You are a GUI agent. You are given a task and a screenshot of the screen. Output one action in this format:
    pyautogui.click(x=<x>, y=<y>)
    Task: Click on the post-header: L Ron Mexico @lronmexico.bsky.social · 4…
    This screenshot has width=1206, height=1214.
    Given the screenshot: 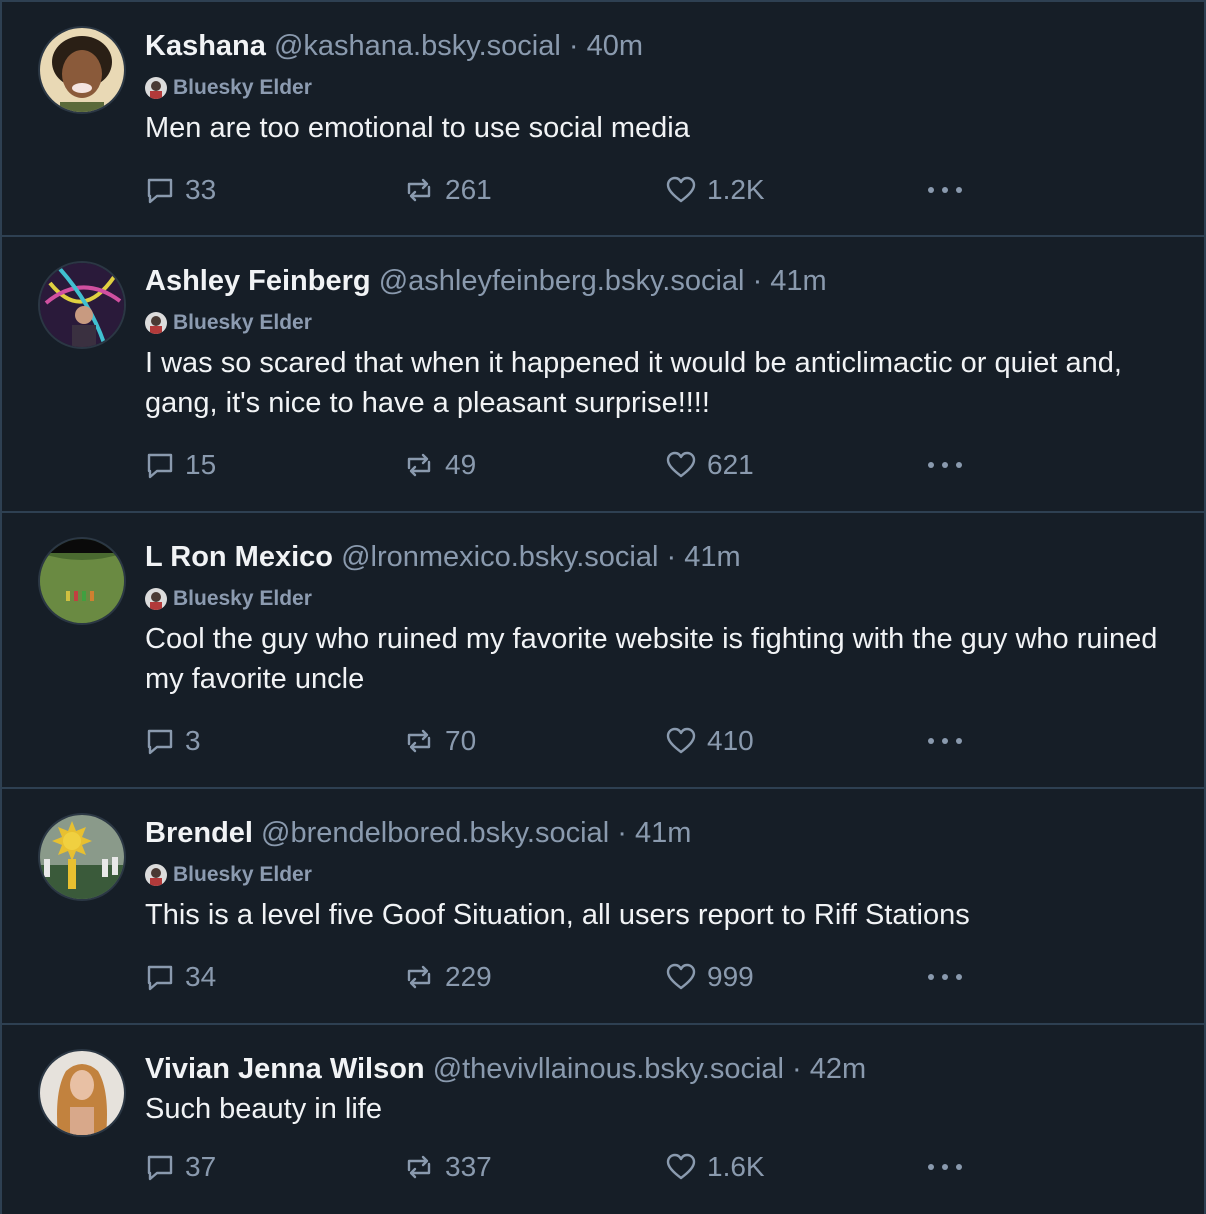 What is the action you would take?
    pyautogui.click(x=660, y=557)
    